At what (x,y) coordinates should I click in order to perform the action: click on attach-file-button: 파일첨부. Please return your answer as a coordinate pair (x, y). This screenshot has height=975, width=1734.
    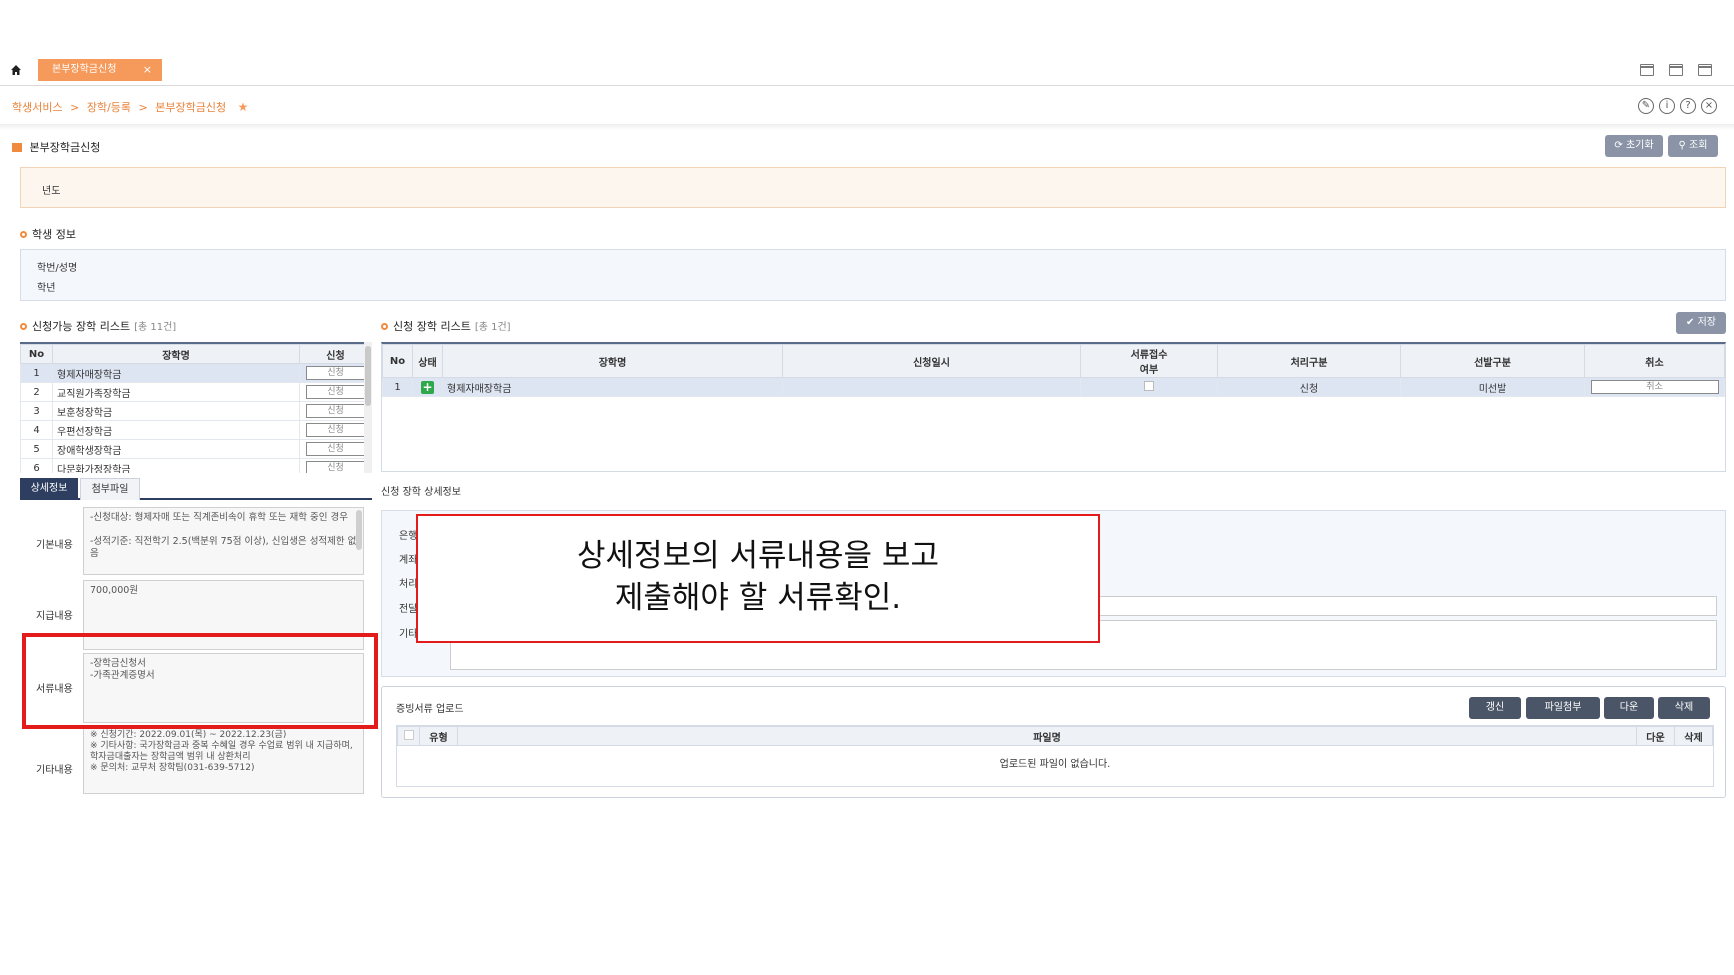
    Looking at the image, I should click on (1563, 708).